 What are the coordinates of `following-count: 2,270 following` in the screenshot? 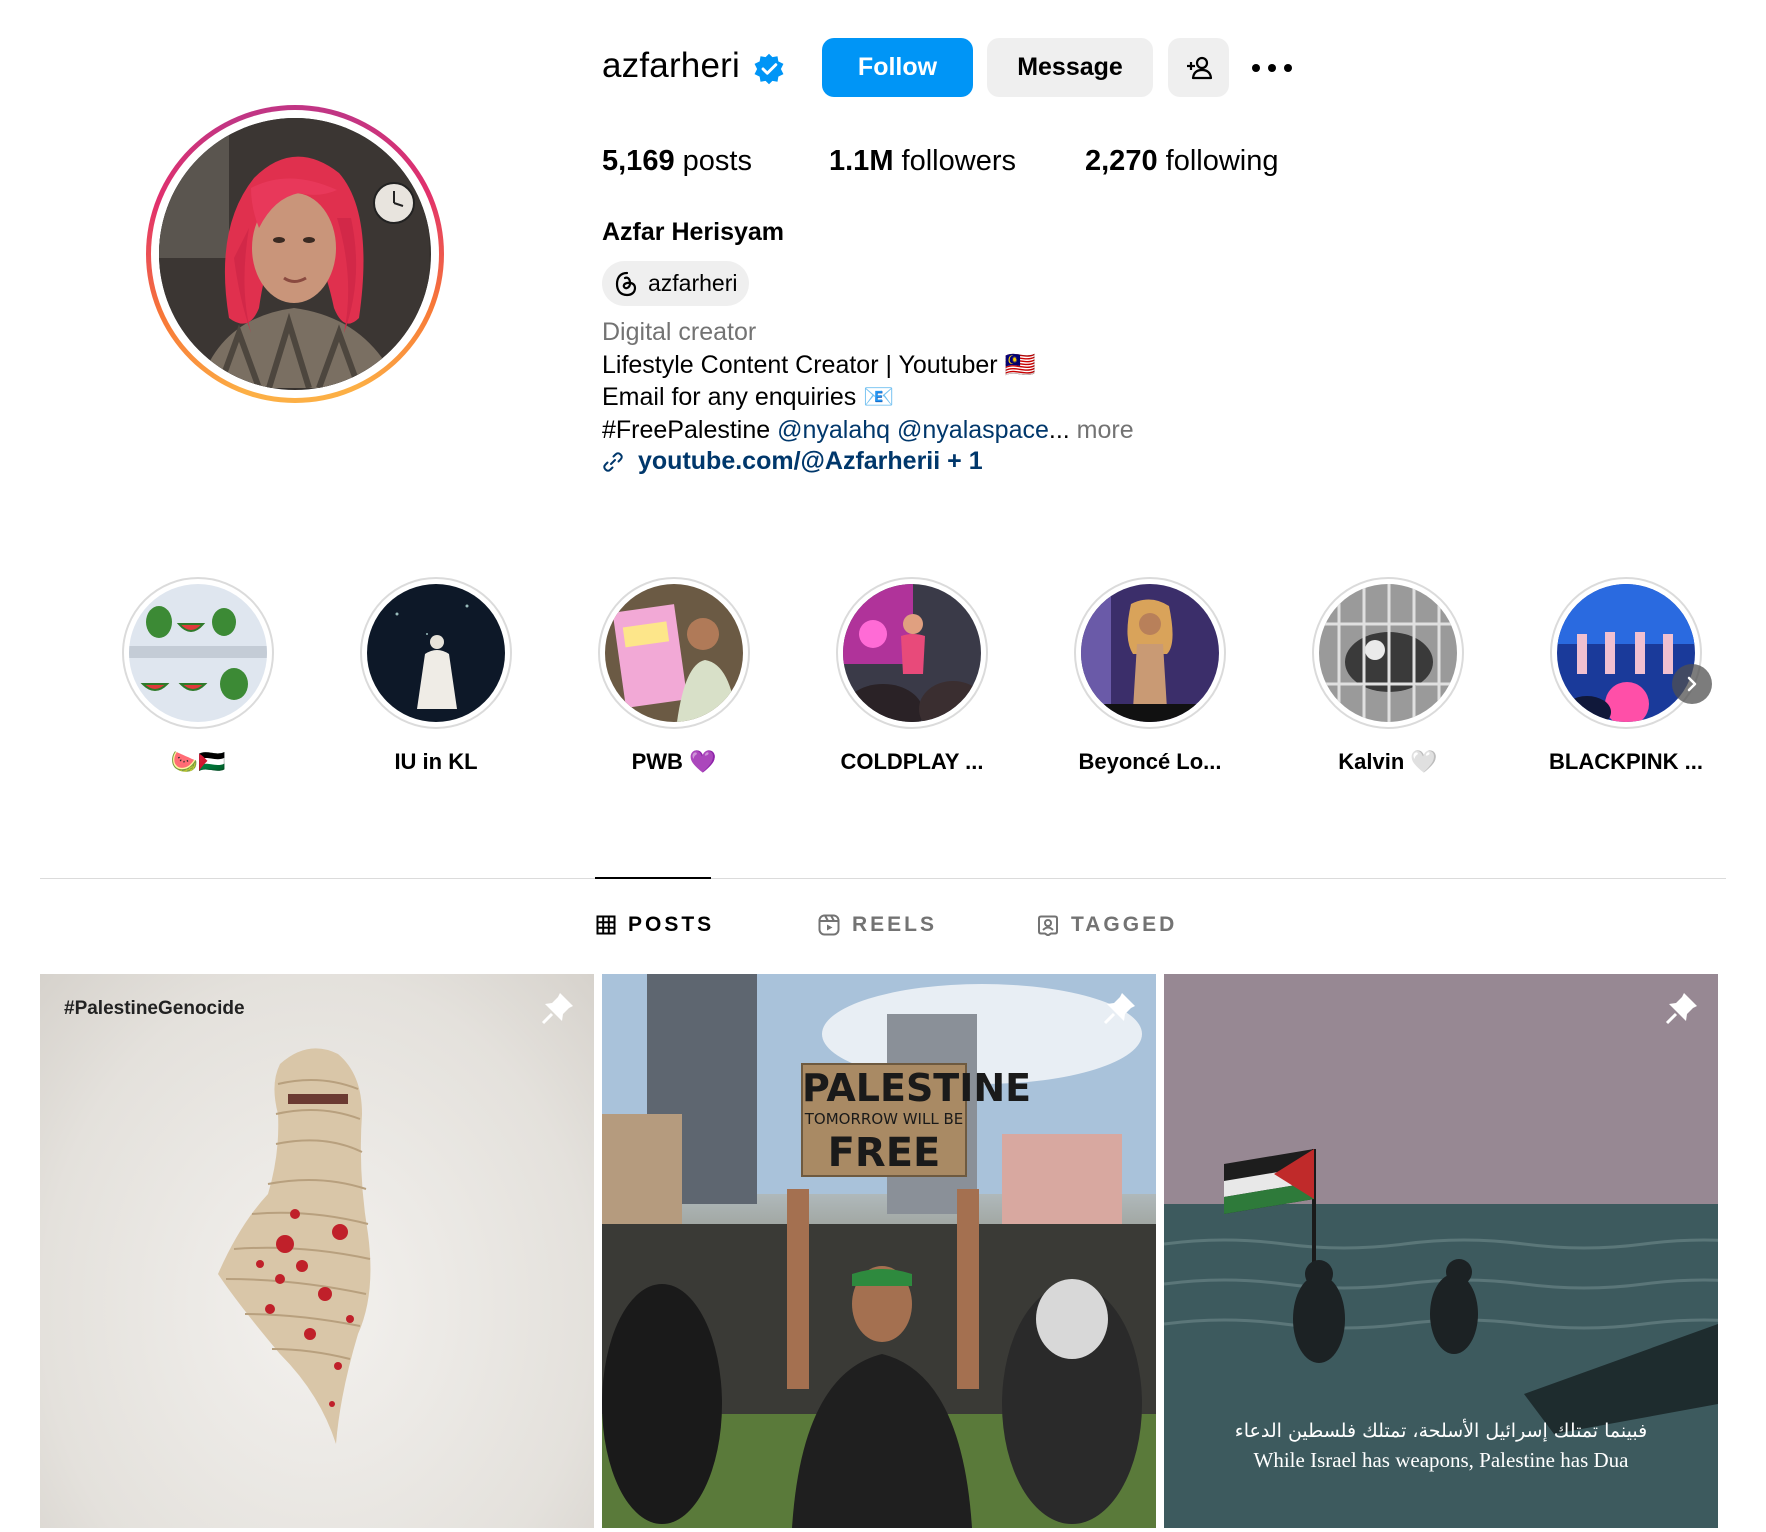 It's located at (1181, 161).